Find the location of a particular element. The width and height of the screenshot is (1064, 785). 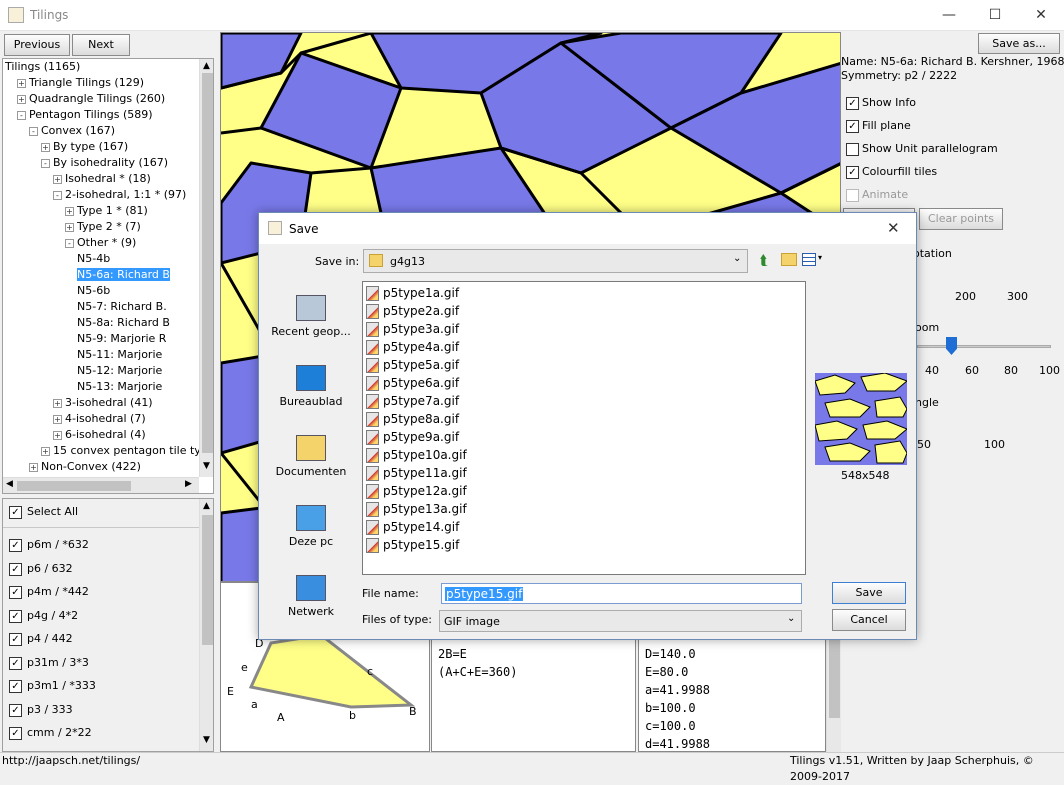

new-folder-icon is located at coordinates (789, 259).